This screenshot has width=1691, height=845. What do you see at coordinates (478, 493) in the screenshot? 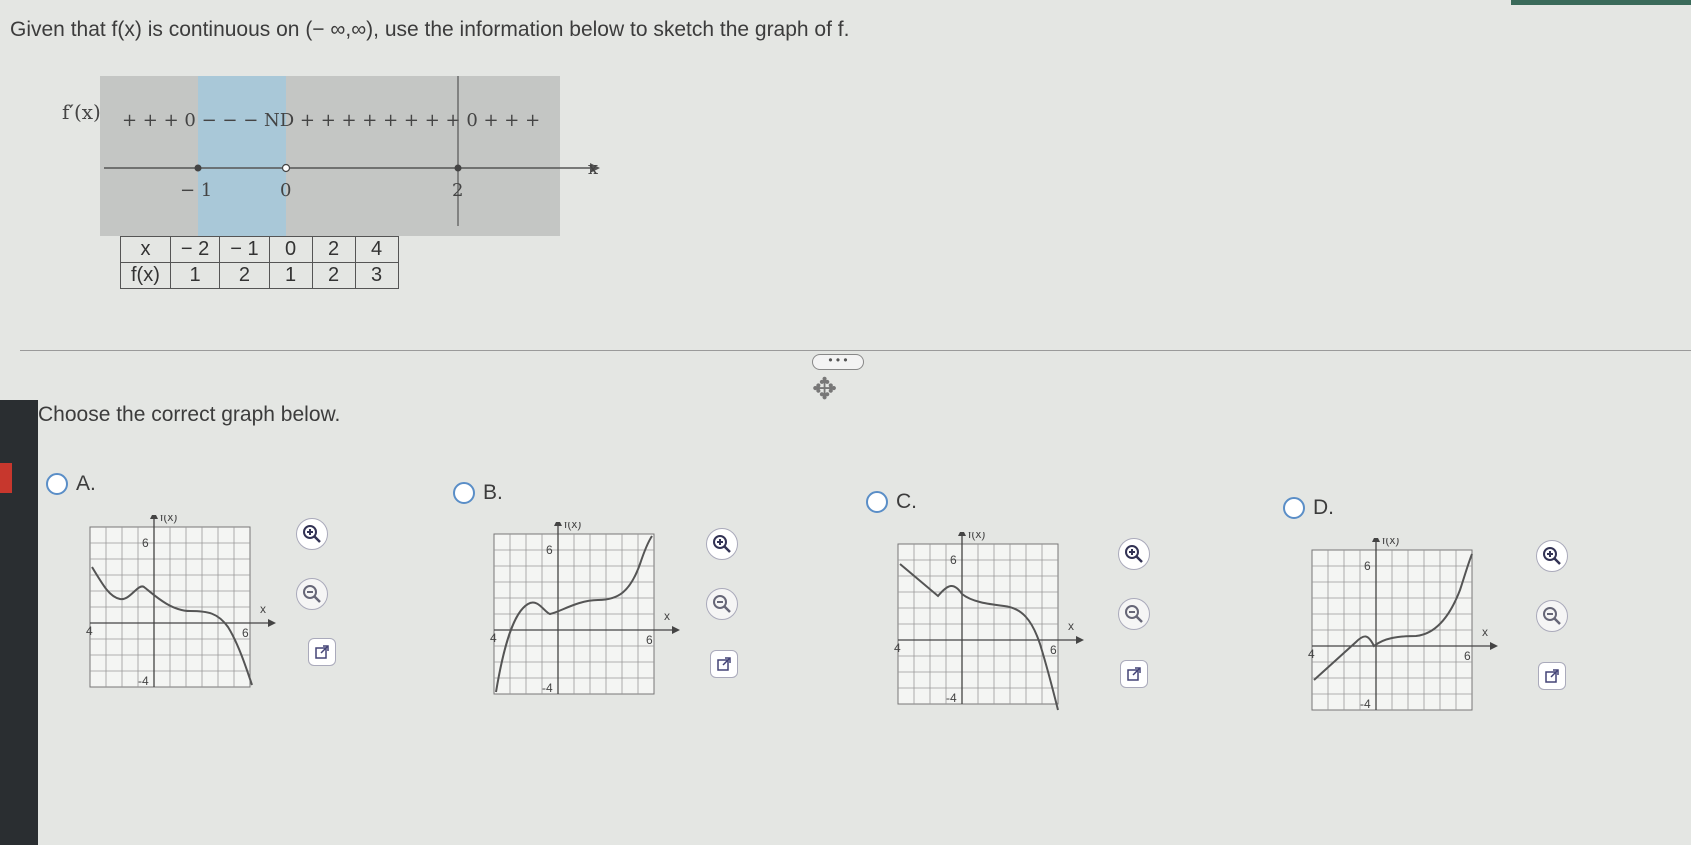
I see `option-b: B.` at bounding box center [478, 493].